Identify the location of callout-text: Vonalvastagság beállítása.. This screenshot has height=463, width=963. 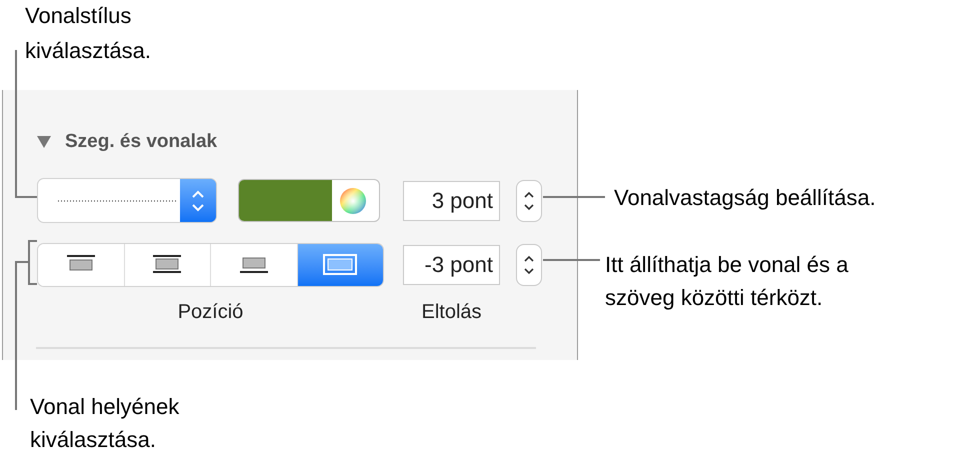
(745, 198).